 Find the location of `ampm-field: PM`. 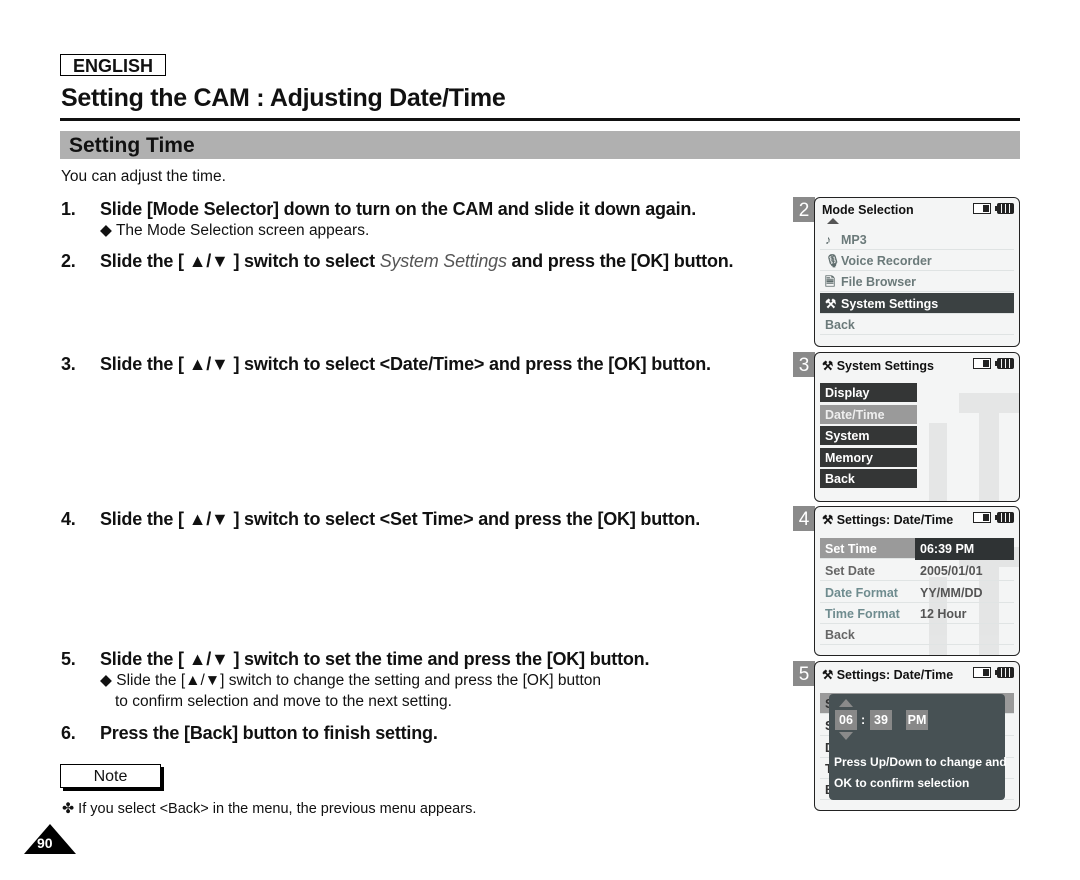

ampm-field: PM is located at coordinates (917, 720).